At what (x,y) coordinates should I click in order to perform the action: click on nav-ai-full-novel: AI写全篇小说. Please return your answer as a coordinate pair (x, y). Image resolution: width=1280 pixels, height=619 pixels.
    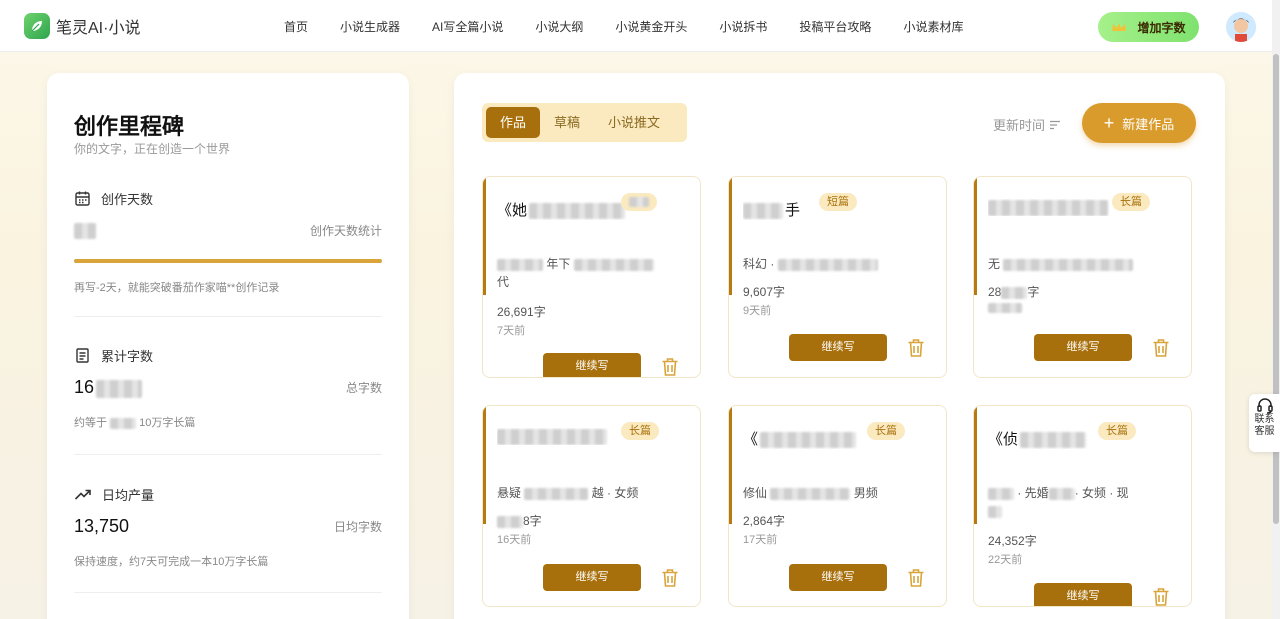
    Looking at the image, I should click on (467, 26).